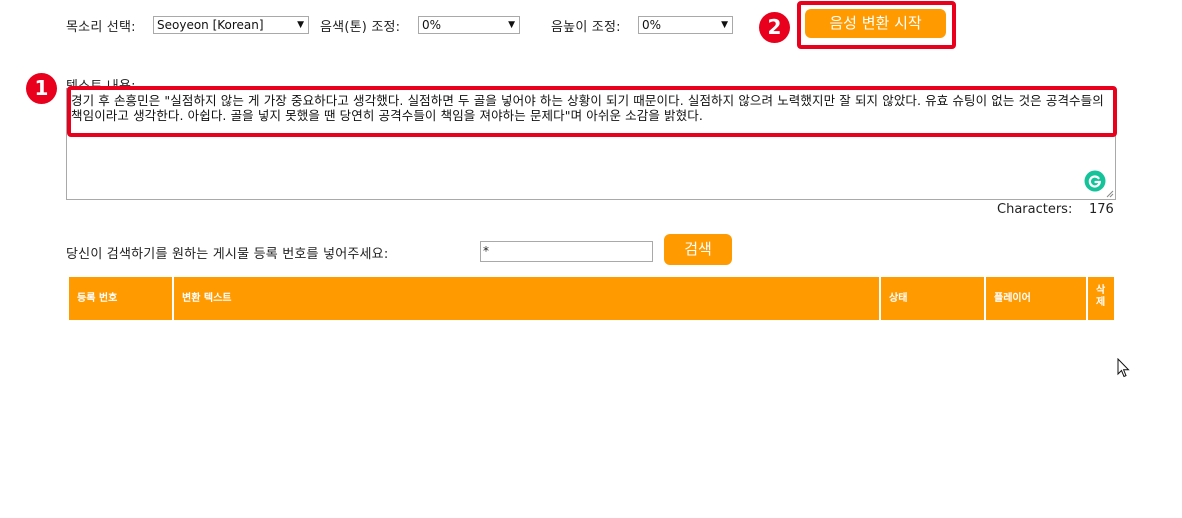 This screenshot has width=1182, height=518. Describe the element at coordinates (592, 111) in the screenshot. I see `text-highlight` at that location.